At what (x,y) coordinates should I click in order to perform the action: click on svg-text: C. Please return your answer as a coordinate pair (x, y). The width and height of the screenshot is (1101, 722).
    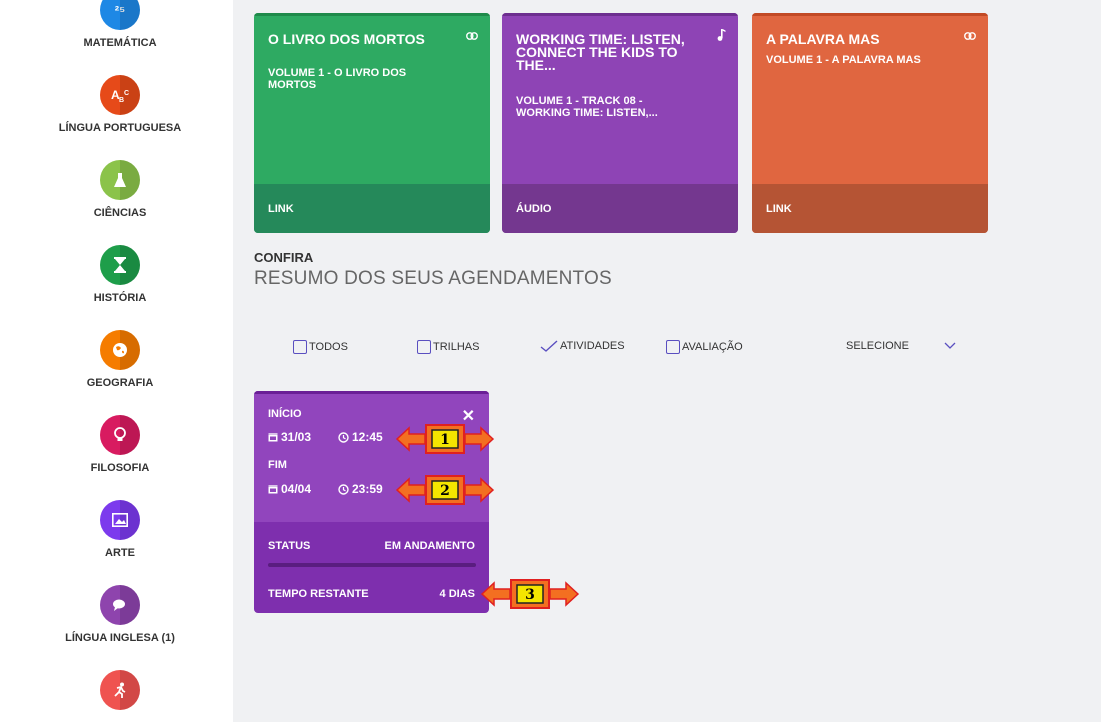
    Looking at the image, I should click on (126, 93).